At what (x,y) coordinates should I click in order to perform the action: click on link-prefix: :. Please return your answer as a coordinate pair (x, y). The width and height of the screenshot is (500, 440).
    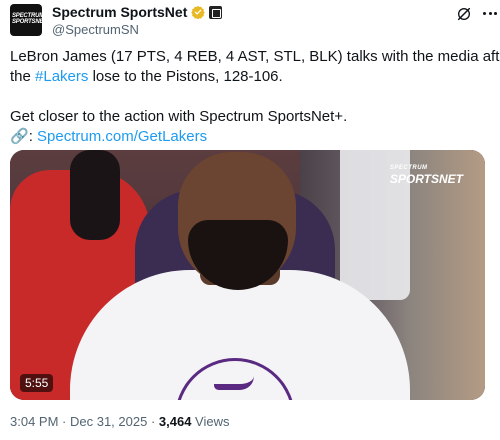
    Looking at the image, I should click on (30, 136).